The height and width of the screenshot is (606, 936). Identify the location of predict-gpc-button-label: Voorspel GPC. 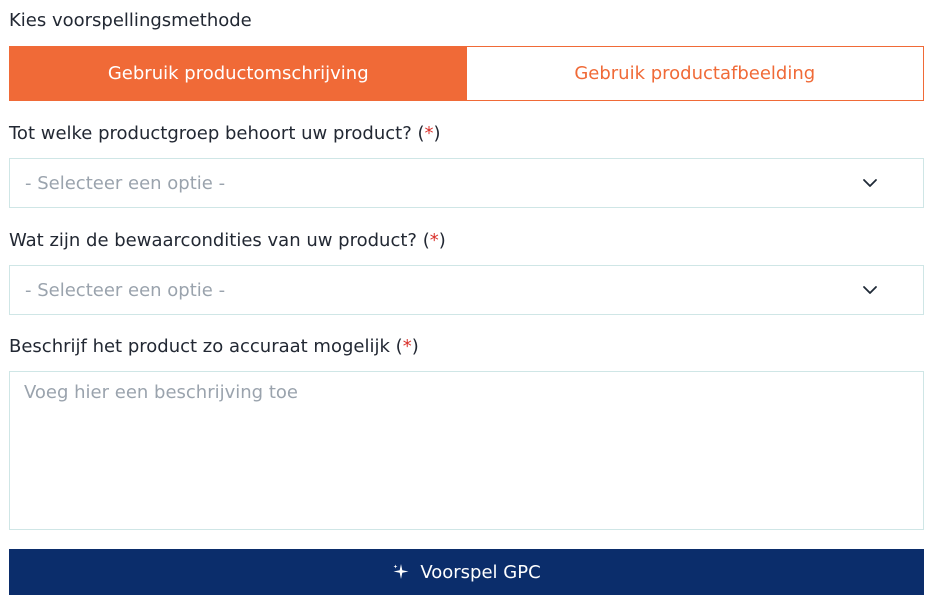
(480, 572).